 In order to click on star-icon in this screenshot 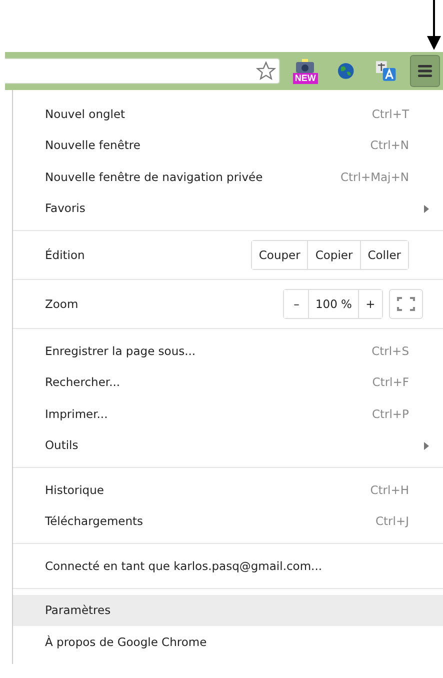, I will do `click(266, 71)`.